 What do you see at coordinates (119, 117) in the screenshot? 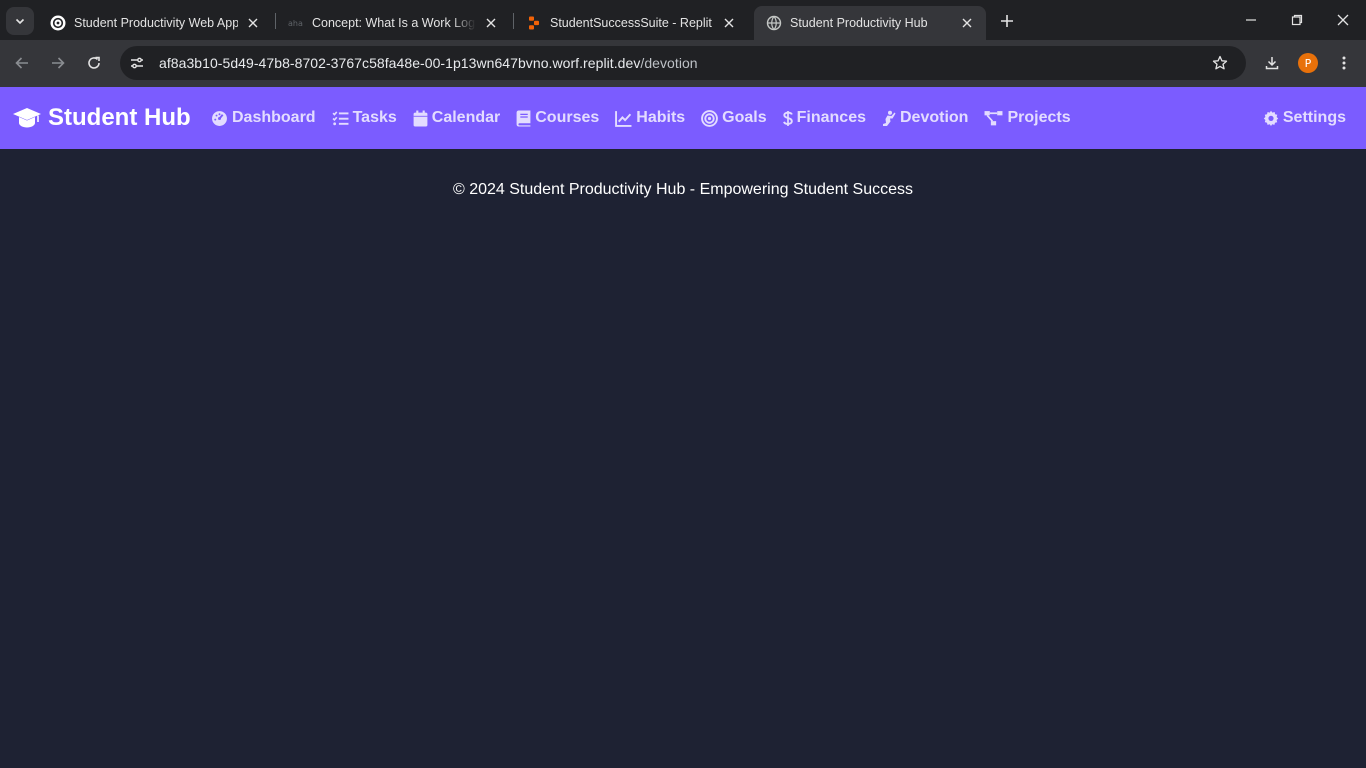
I see `brand-title: Student Hub` at bounding box center [119, 117].